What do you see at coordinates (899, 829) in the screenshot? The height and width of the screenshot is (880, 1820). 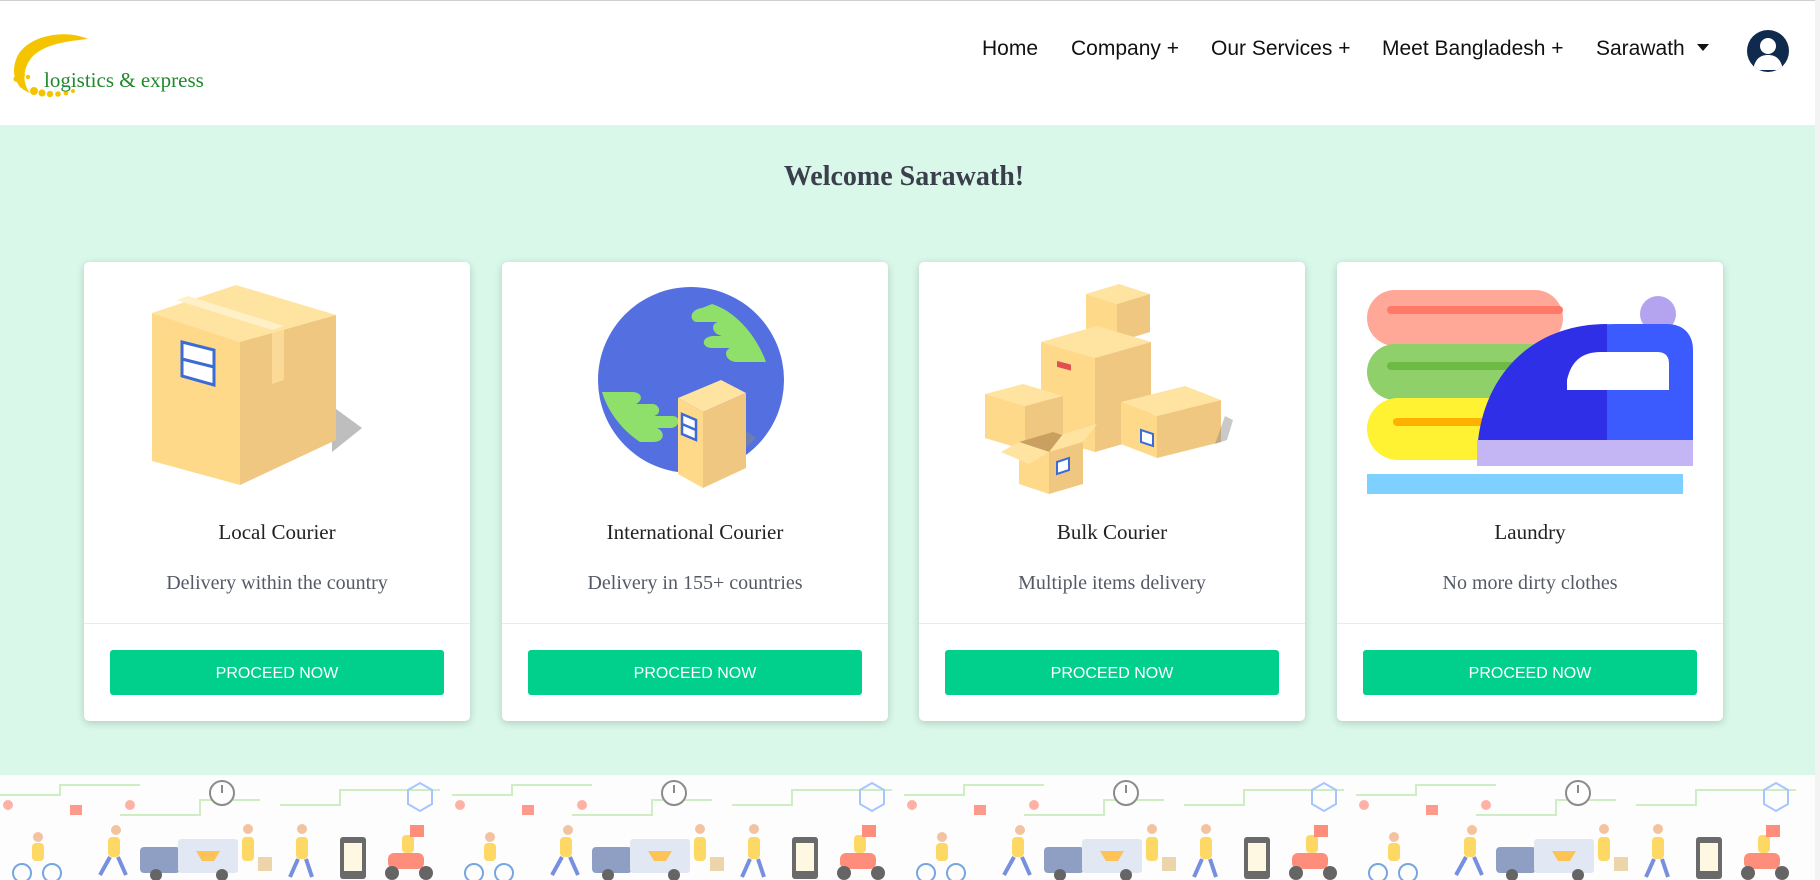 I see `delivery-pattern-image` at bounding box center [899, 829].